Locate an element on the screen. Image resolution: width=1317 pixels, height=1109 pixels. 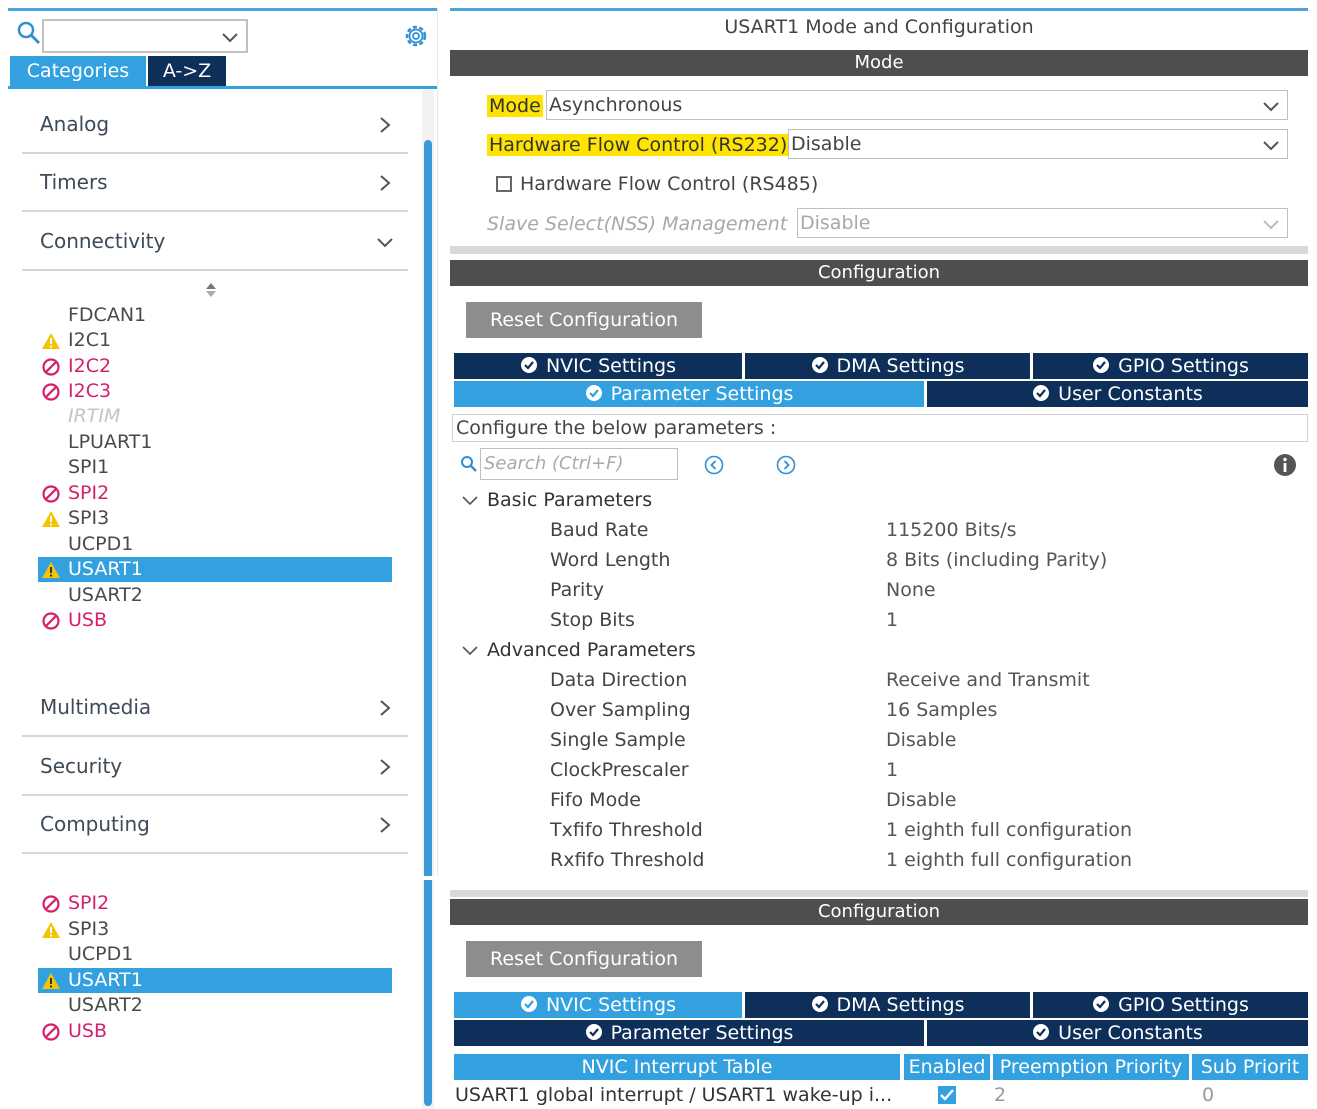
info-icon is located at coordinates (1285, 465).